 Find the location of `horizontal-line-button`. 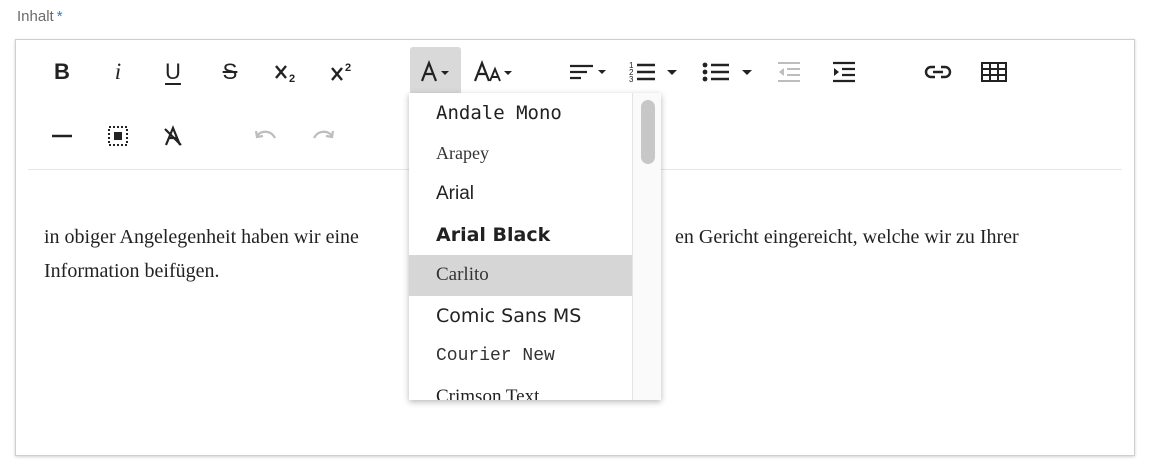

horizontal-line-button is located at coordinates (62, 136).